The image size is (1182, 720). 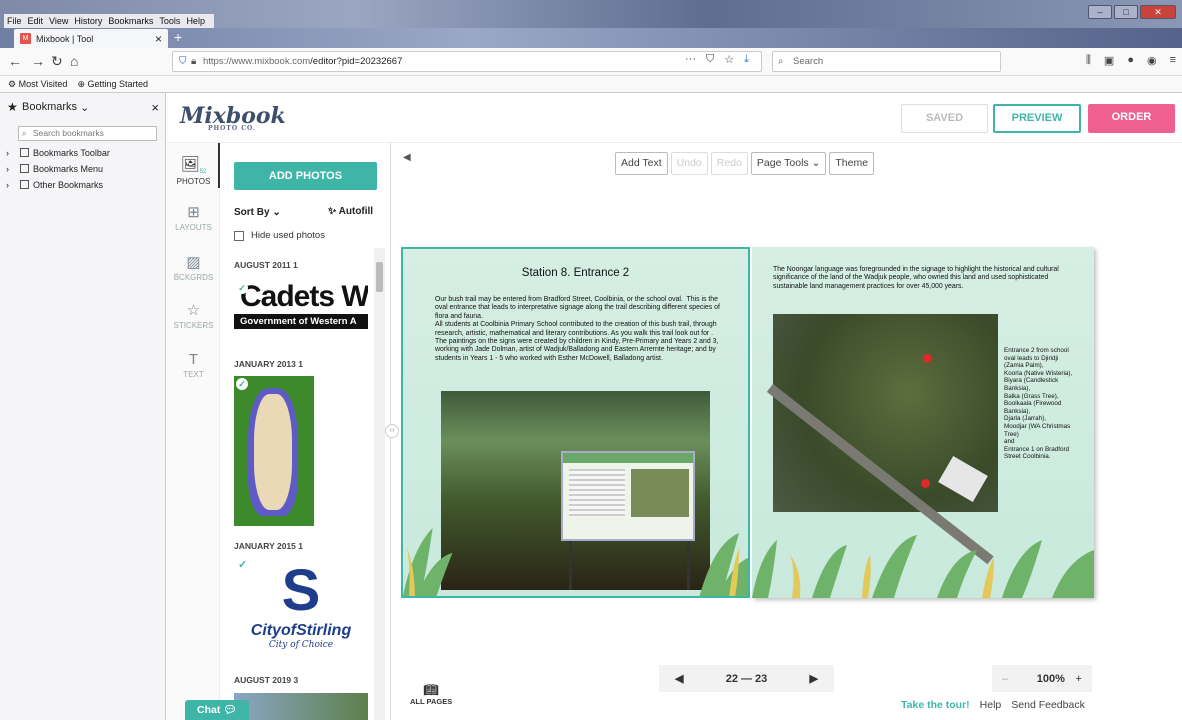 What do you see at coordinates (746, 59) in the screenshot?
I see `download-icon: ⤓` at bounding box center [746, 59].